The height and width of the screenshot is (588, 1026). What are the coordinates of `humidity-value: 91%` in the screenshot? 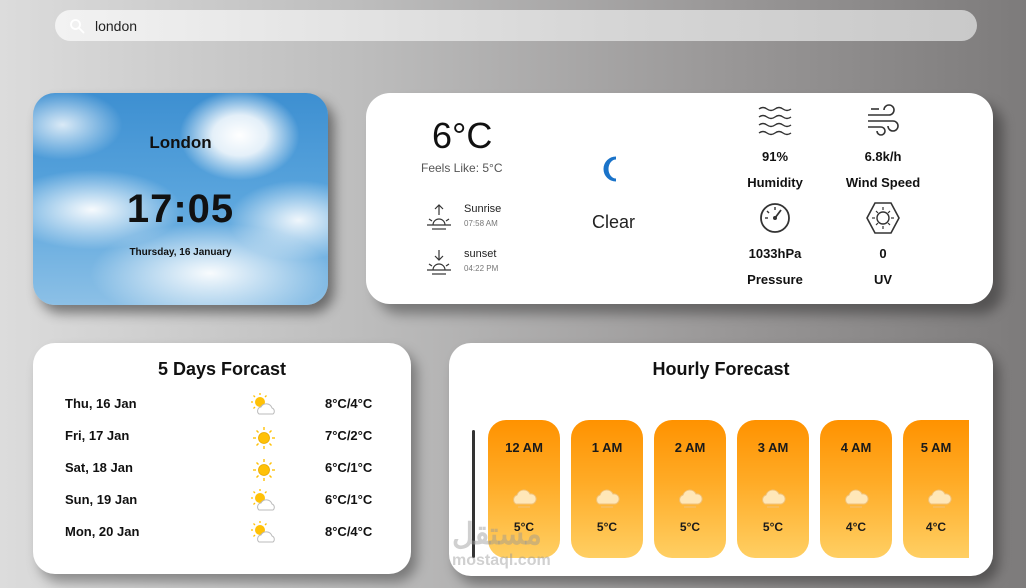 It's located at (775, 156).